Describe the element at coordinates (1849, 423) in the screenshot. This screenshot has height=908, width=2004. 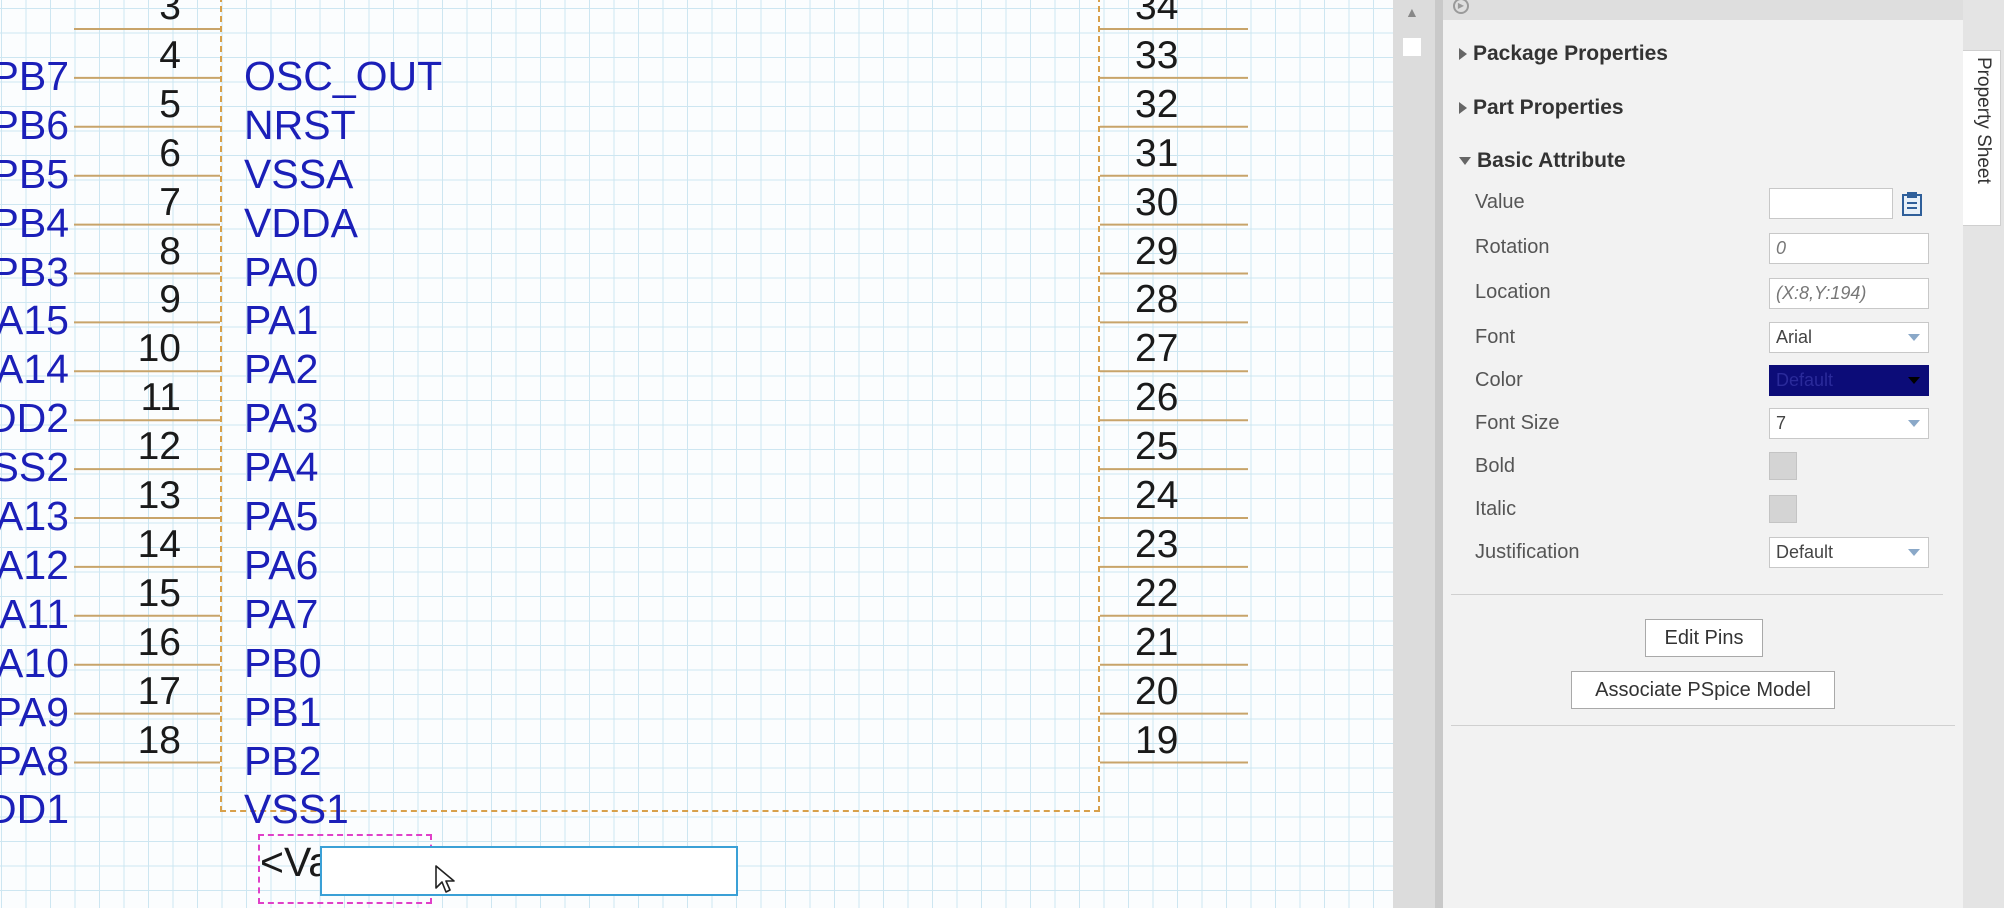
I see `font-size-dropdown: 7` at that location.